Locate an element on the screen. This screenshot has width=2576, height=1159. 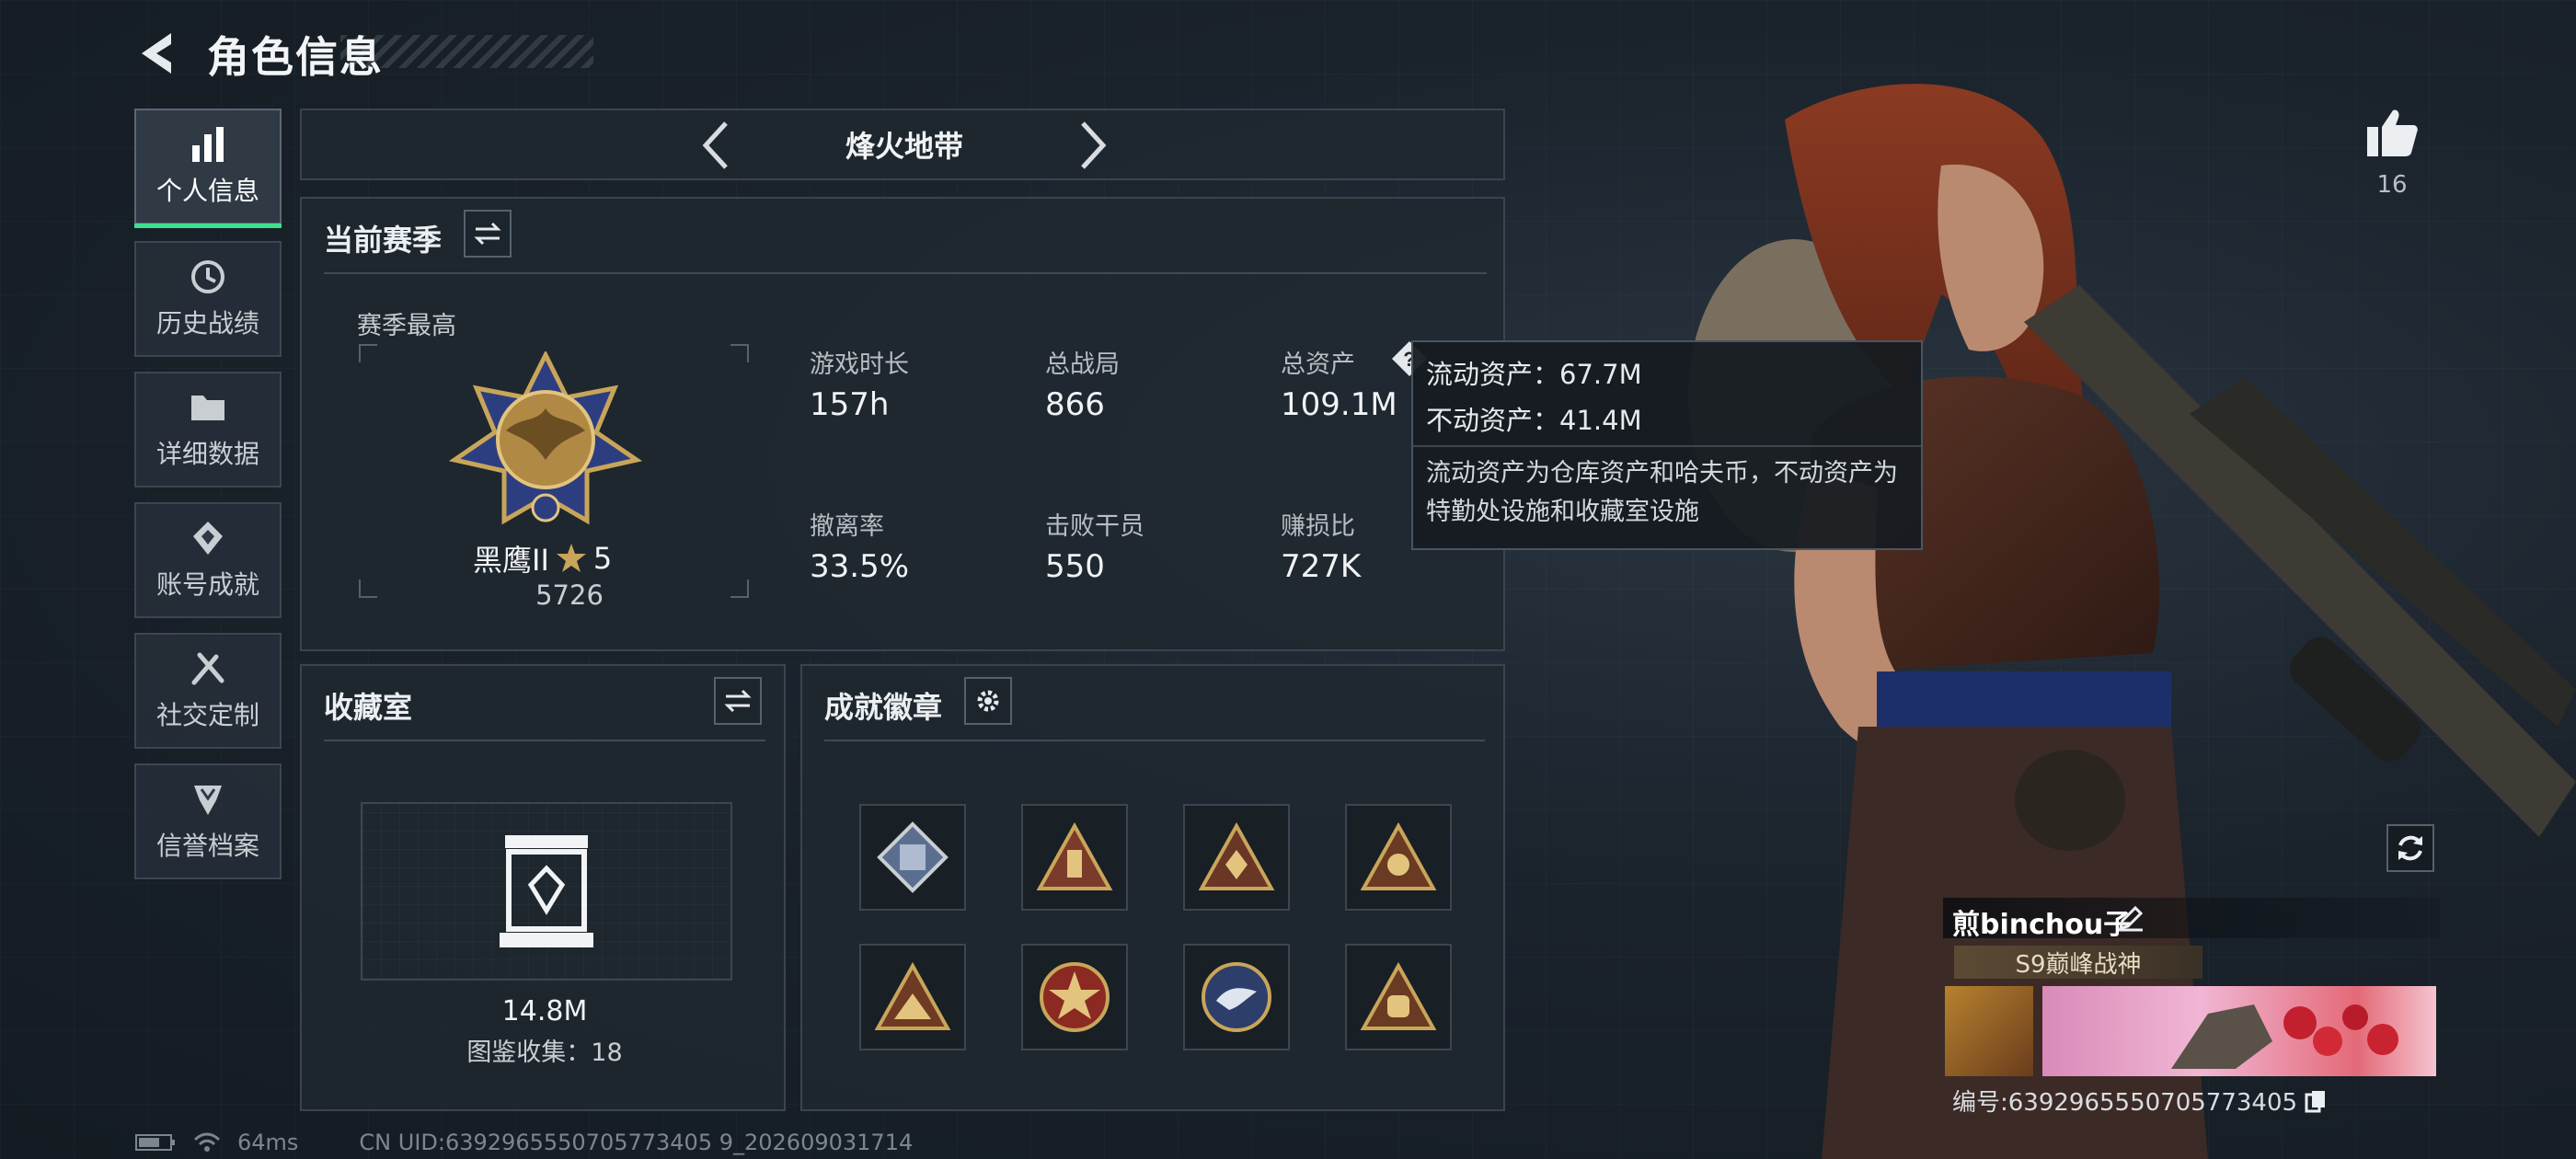
edit-name-button is located at coordinates (2130, 918).